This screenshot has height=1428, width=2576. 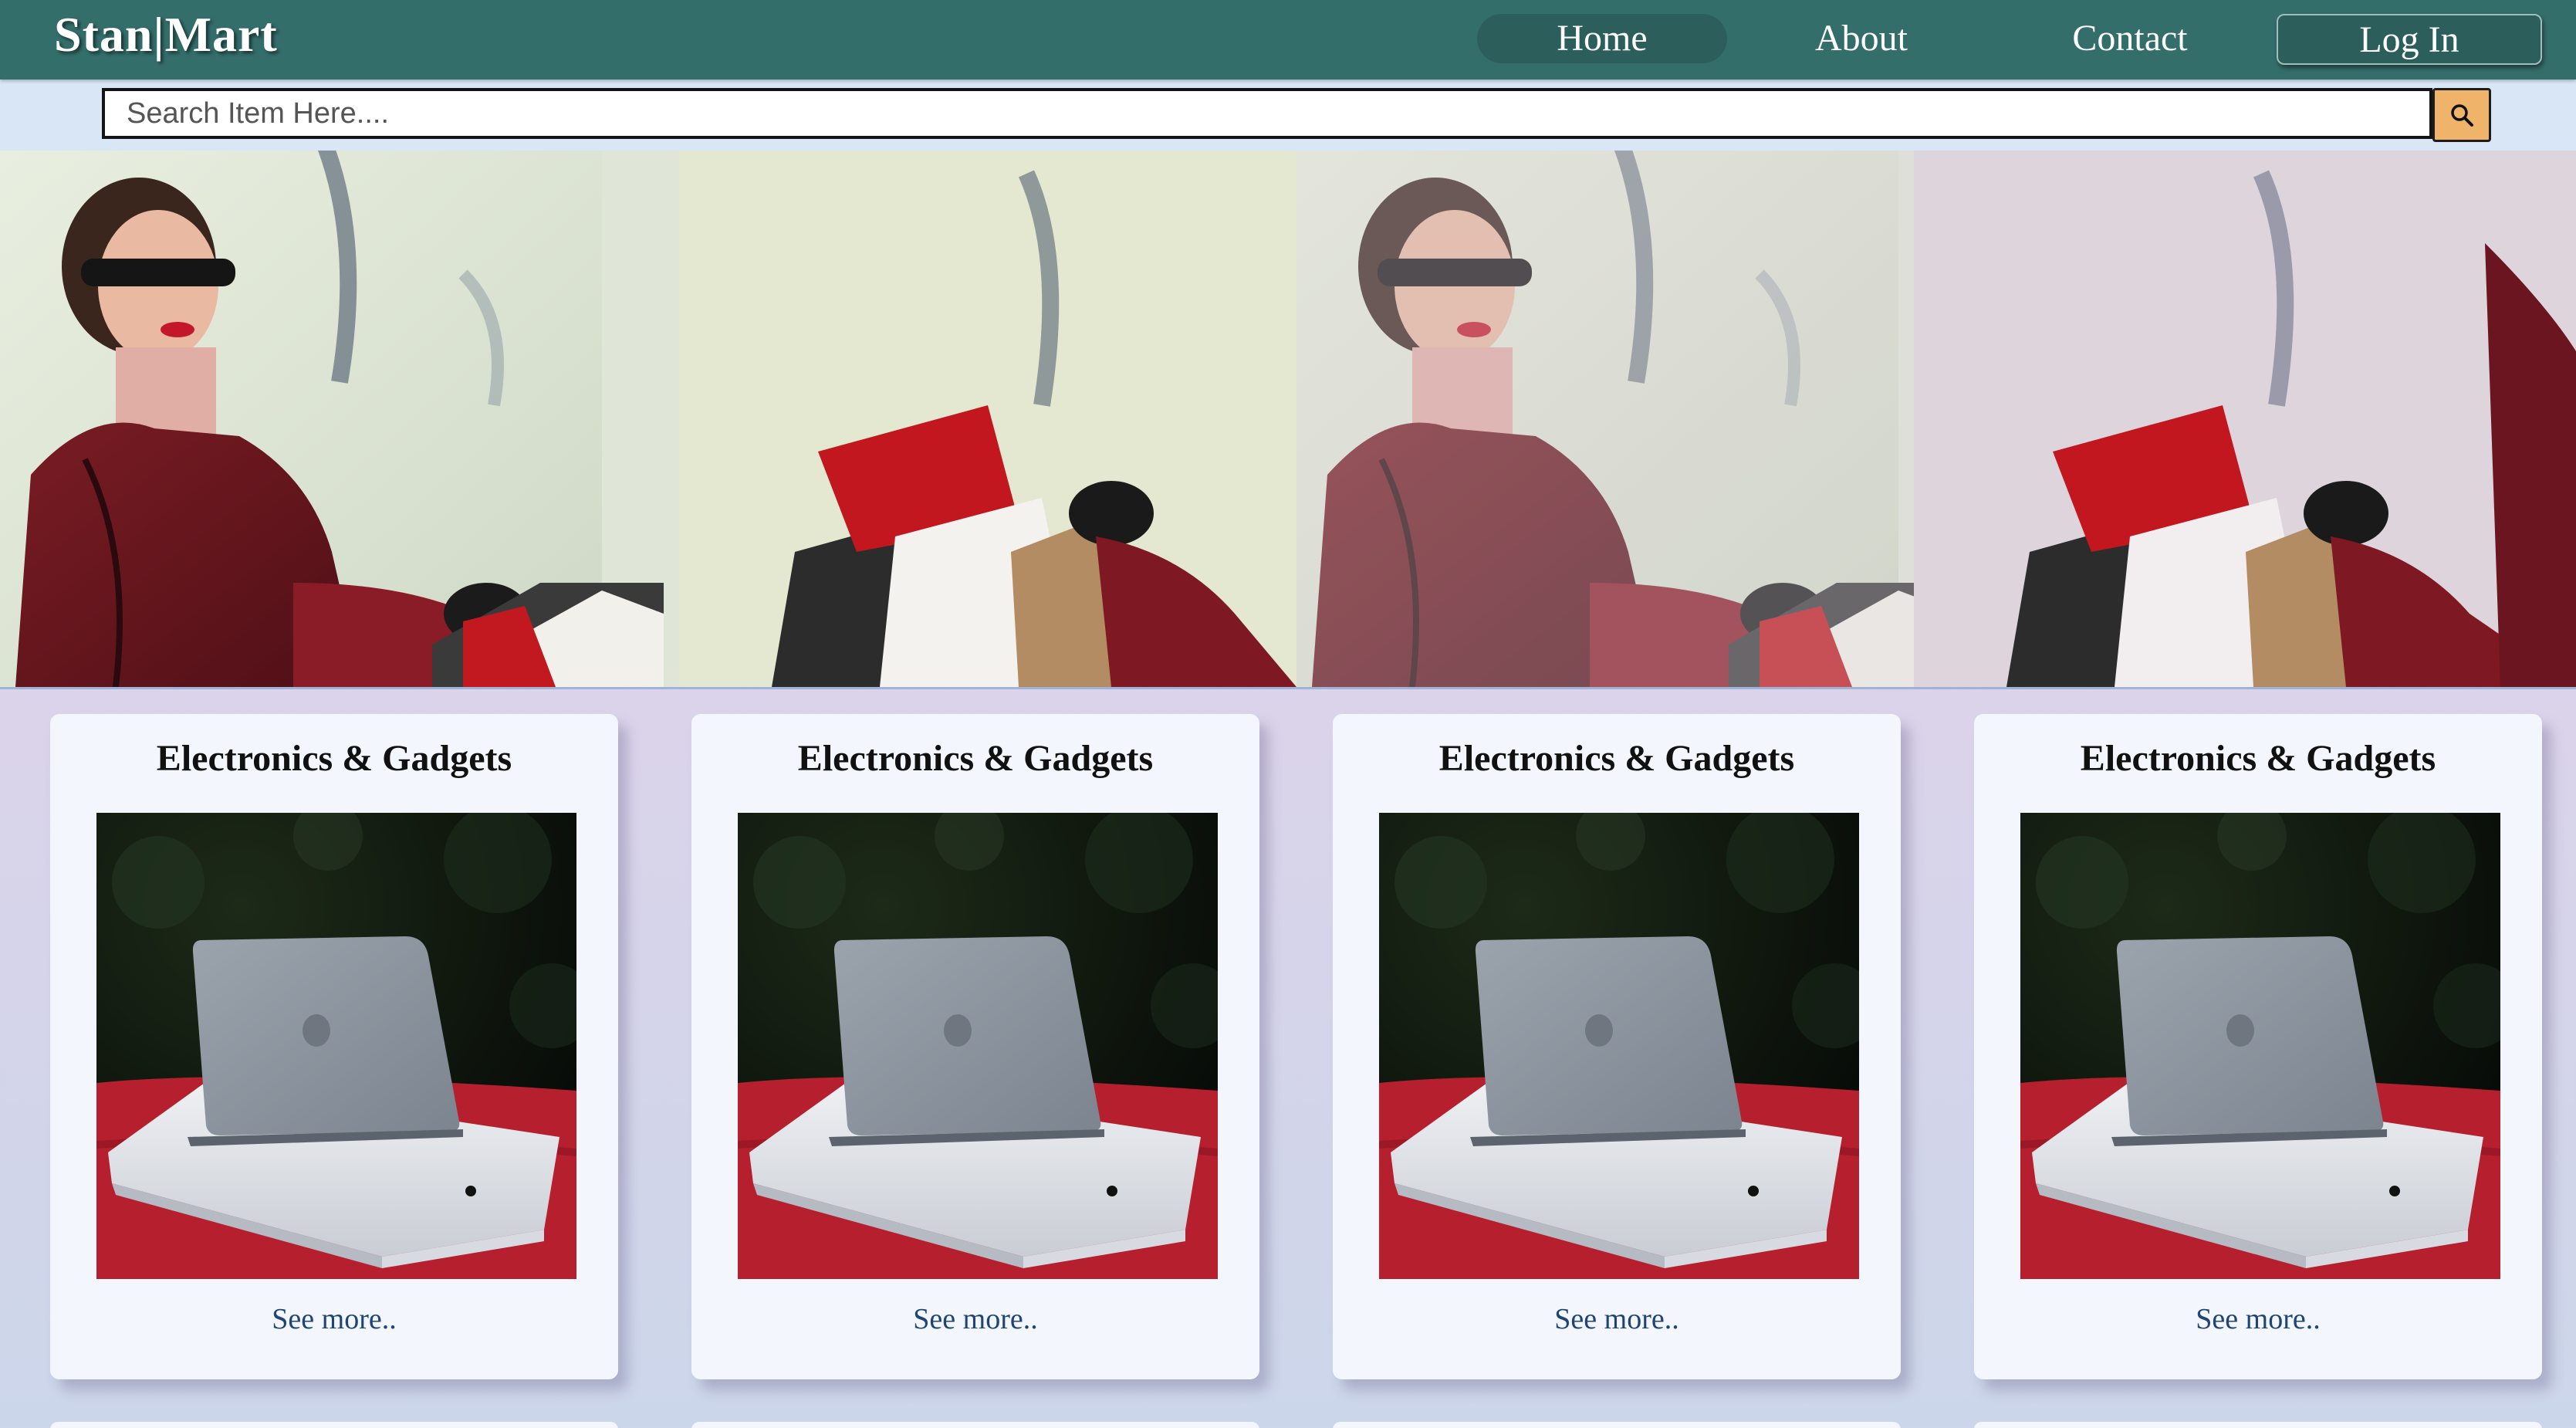 What do you see at coordinates (166, 34) in the screenshot?
I see `brand-logo: Stan|Mart` at bounding box center [166, 34].